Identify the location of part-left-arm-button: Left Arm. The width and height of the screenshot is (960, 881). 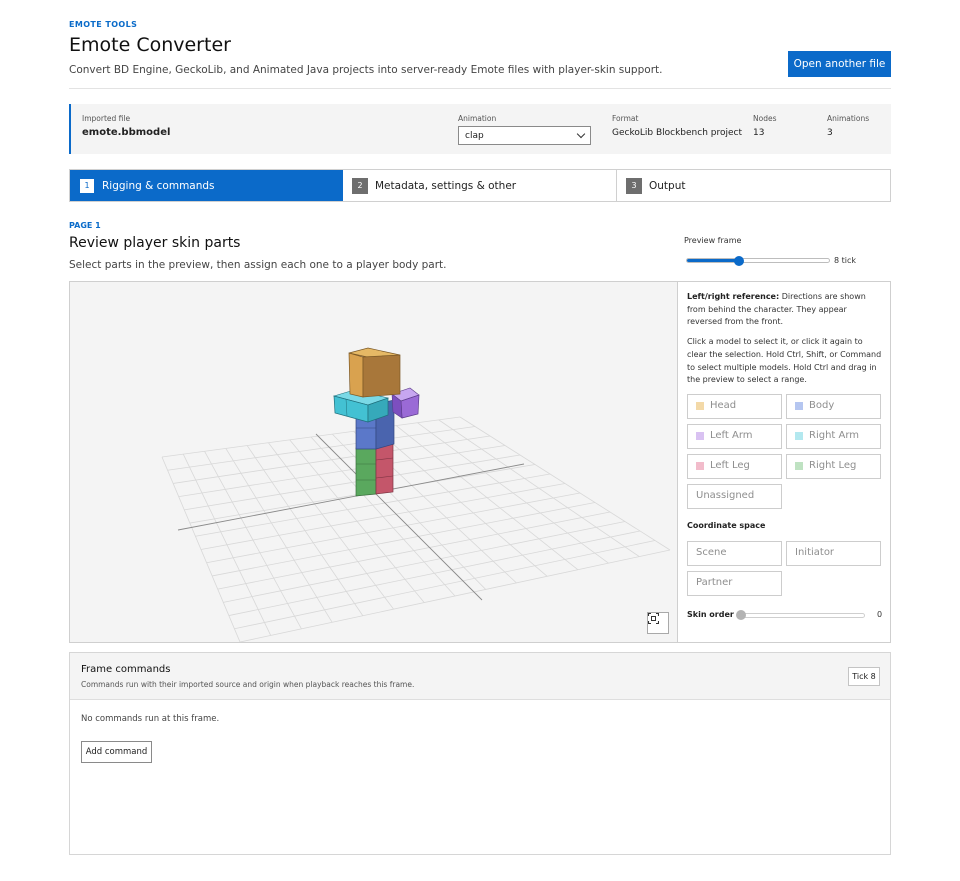
(734, 436).